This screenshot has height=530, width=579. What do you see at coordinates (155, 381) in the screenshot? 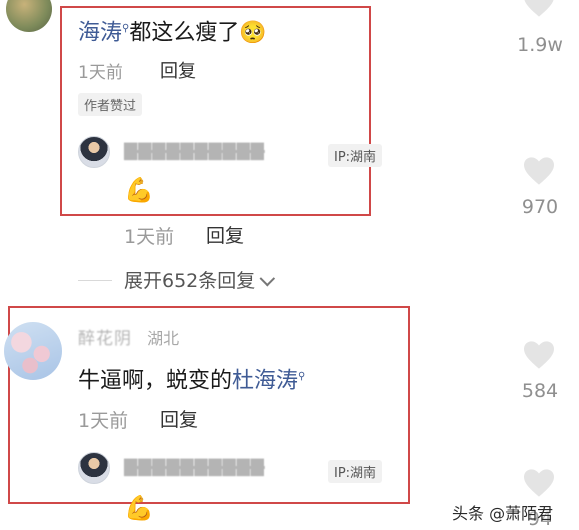
I see `comment-text: 牛逼啊，蜕变的` at bounding box center [155, 381].